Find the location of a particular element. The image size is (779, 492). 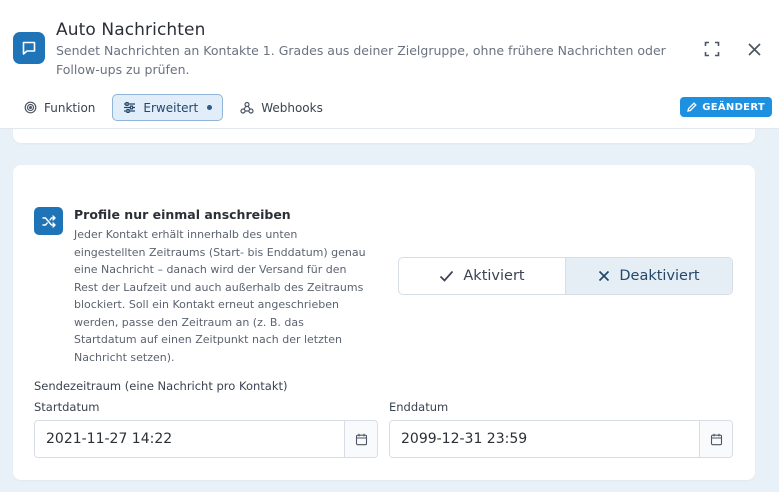

status-badge: GEÄNDERT is located at coordinates (726, 107).